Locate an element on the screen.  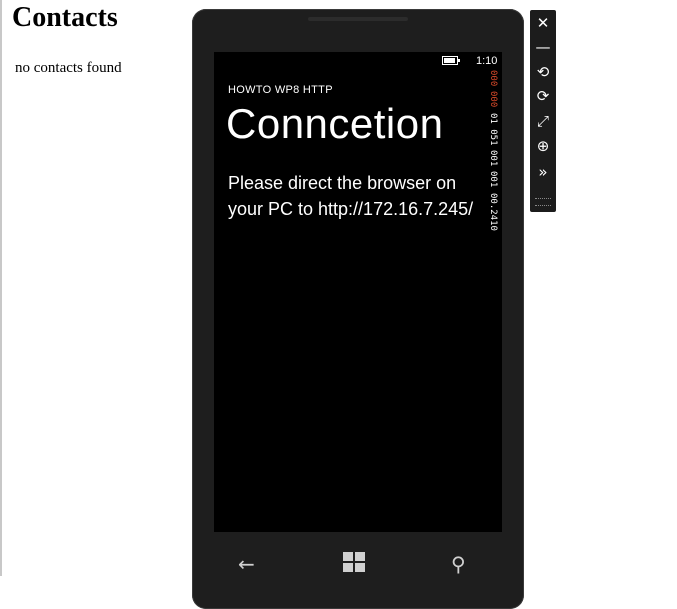
status-clock: 1:10 is located at coordinates (487, 61).